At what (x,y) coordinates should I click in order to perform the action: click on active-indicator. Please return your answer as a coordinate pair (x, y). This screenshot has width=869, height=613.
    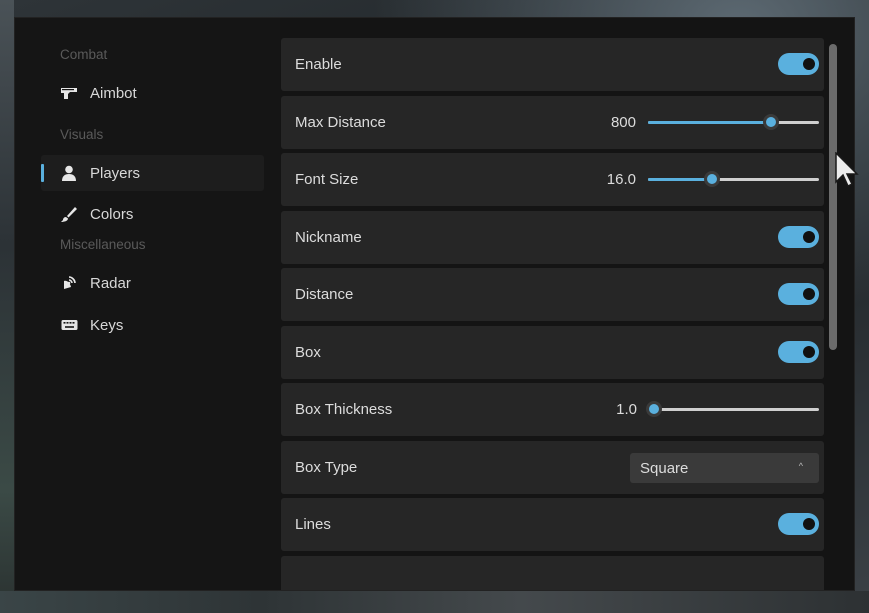
    Looking at the image, I should click on (42, 173).